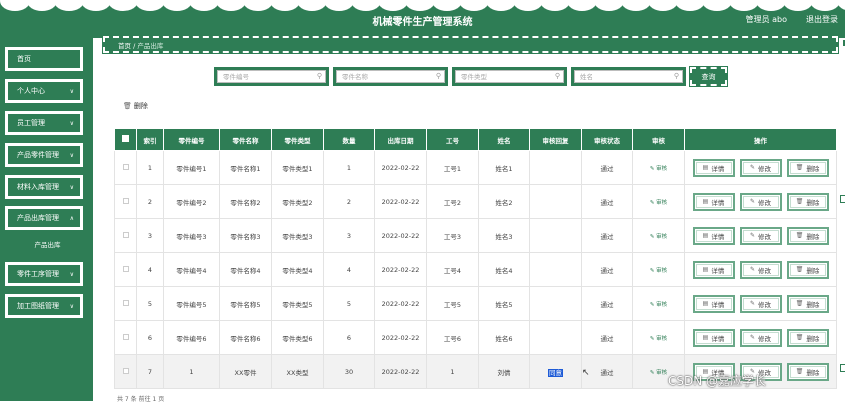 This screenshot has height=403, width=845. Describe the element at coordinates (297, 337) in the screenshot. I see `cell-part_type: 零件类型6` at that location.